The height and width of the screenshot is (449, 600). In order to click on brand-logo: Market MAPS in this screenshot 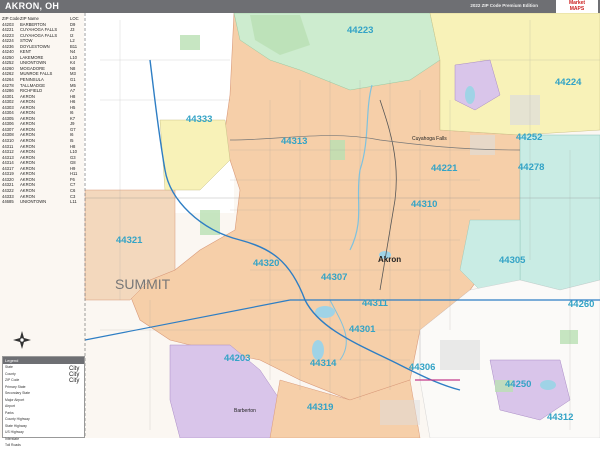, I will do `click(577, 6)`.